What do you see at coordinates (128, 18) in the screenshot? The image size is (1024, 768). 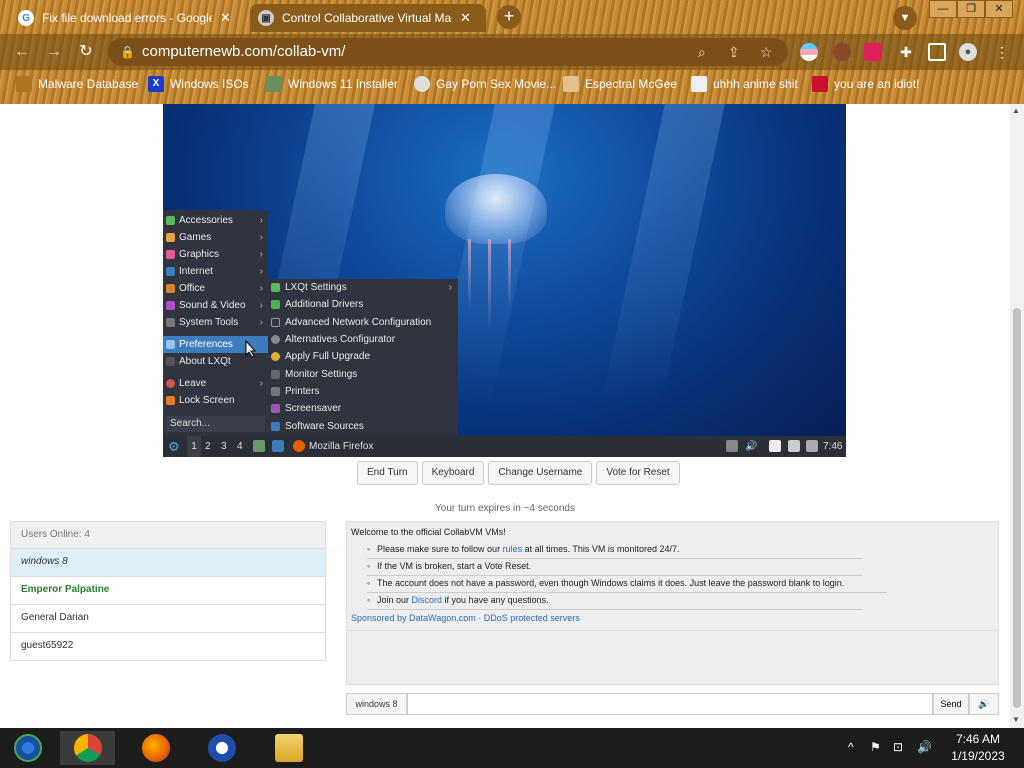 I see `tab-google: G Fix file download errors - Google ✕` at bounding box center [128, 18].